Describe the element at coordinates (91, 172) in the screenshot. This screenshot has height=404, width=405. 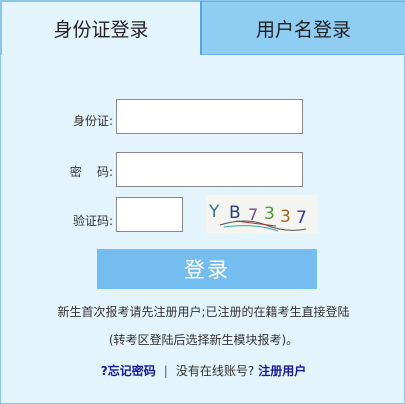
I see `password-label: 密 码:` at that location.